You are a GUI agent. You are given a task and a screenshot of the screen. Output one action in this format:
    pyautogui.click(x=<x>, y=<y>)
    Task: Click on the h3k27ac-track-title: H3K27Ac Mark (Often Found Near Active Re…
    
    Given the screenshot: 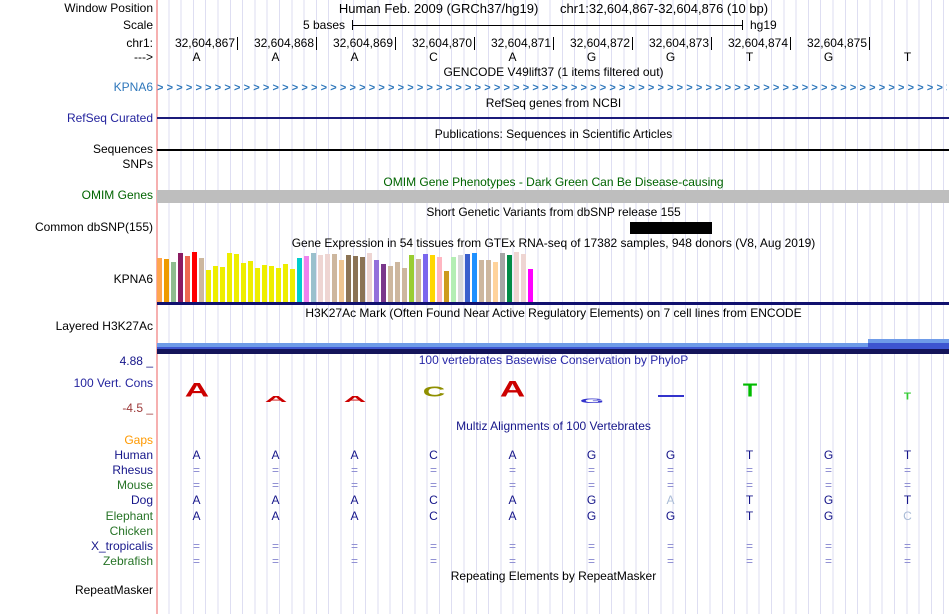 What is the action you would take?
    pyautogui.click(x=553, y=313)
    